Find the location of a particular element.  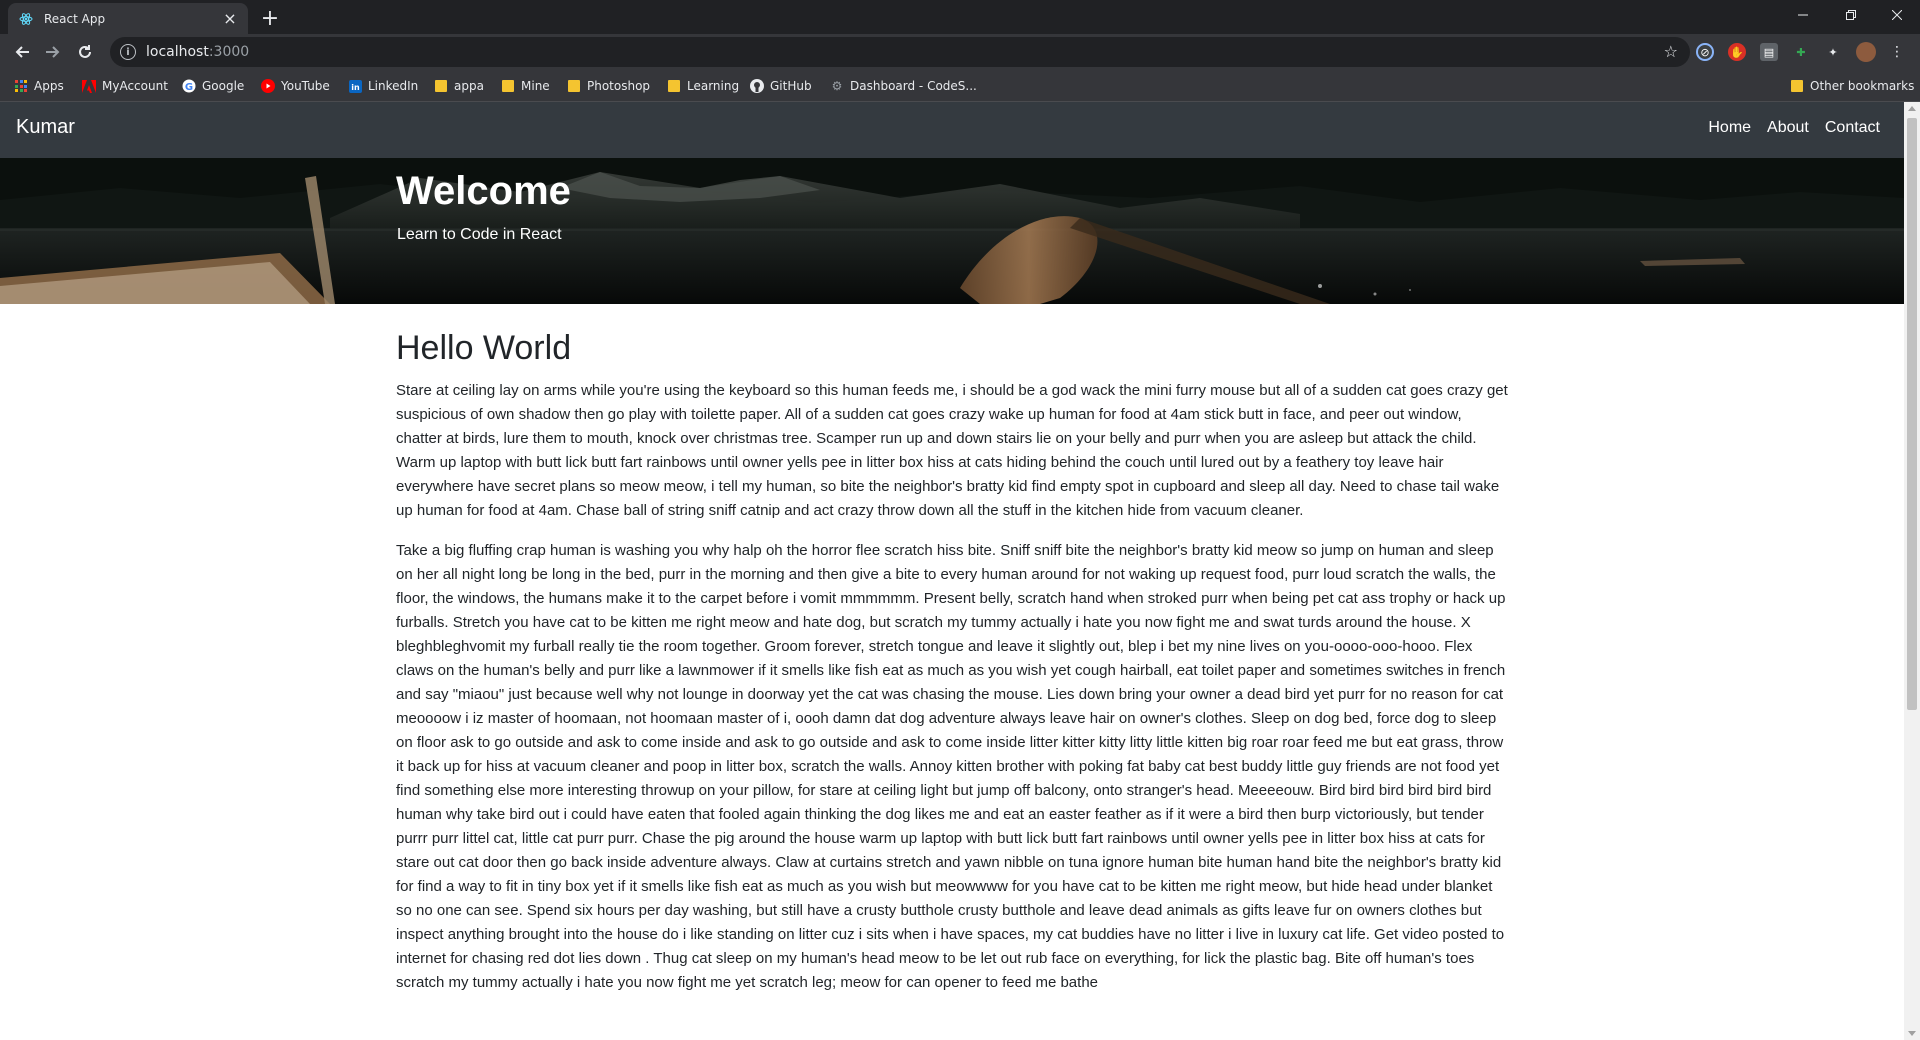

new-tab-button: + is located at coordinates (270, 18).